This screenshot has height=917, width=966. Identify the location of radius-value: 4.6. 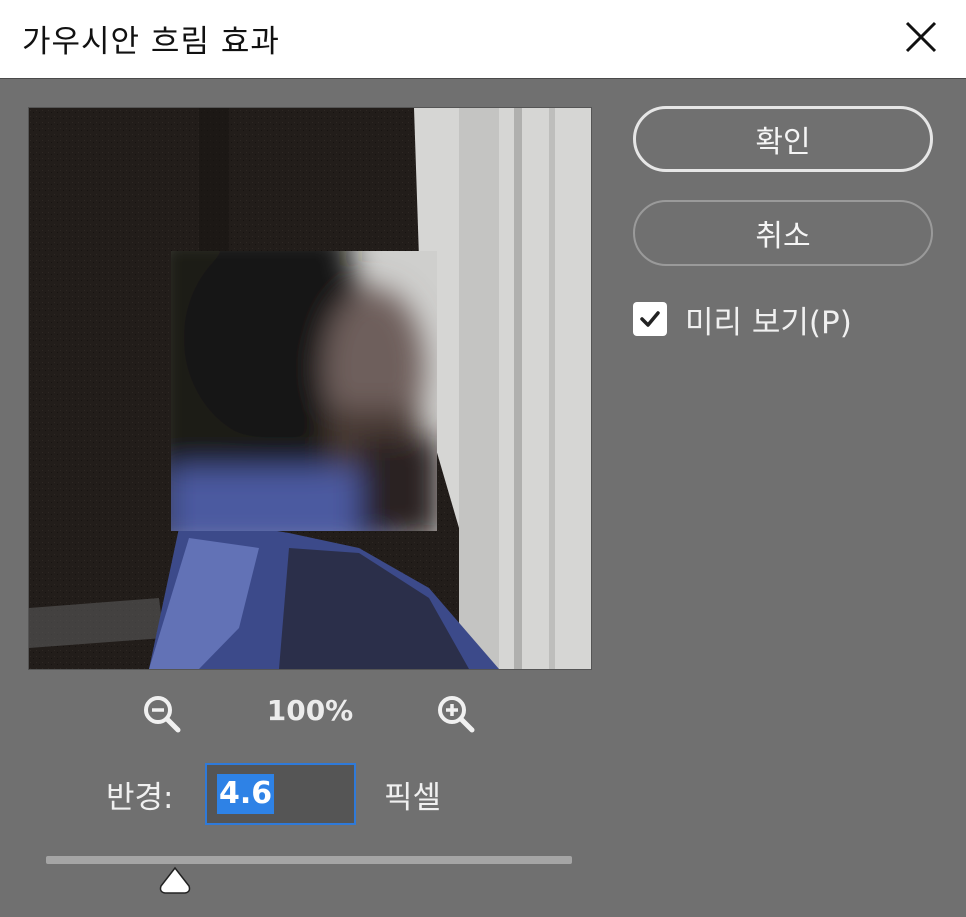
(246, 794).